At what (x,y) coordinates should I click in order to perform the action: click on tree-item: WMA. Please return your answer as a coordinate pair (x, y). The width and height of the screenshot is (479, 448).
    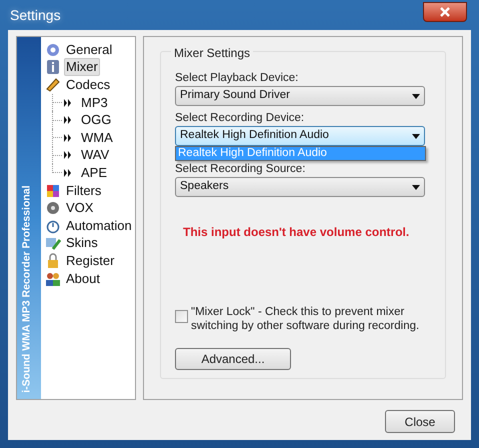
    Looking at the image, I should click on (97, 137).